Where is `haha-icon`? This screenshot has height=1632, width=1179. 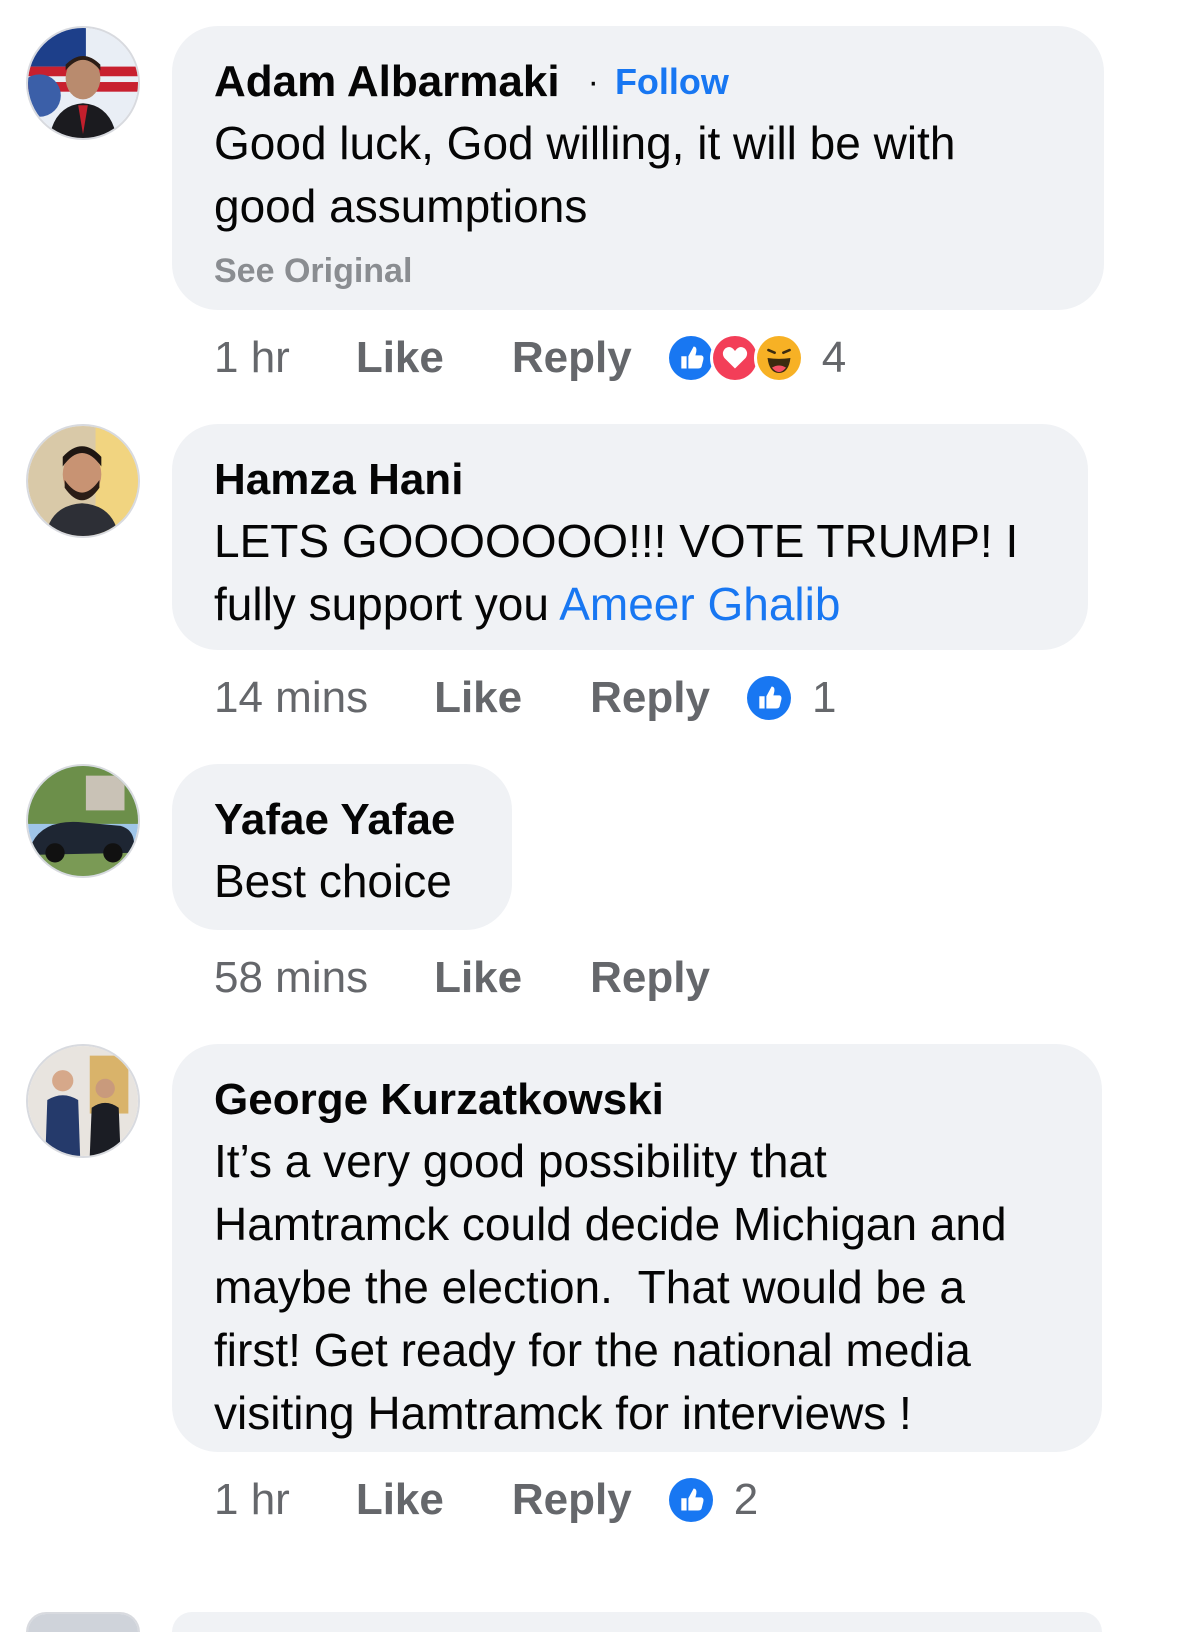 haha-icon is located at coordinates (778, 358).